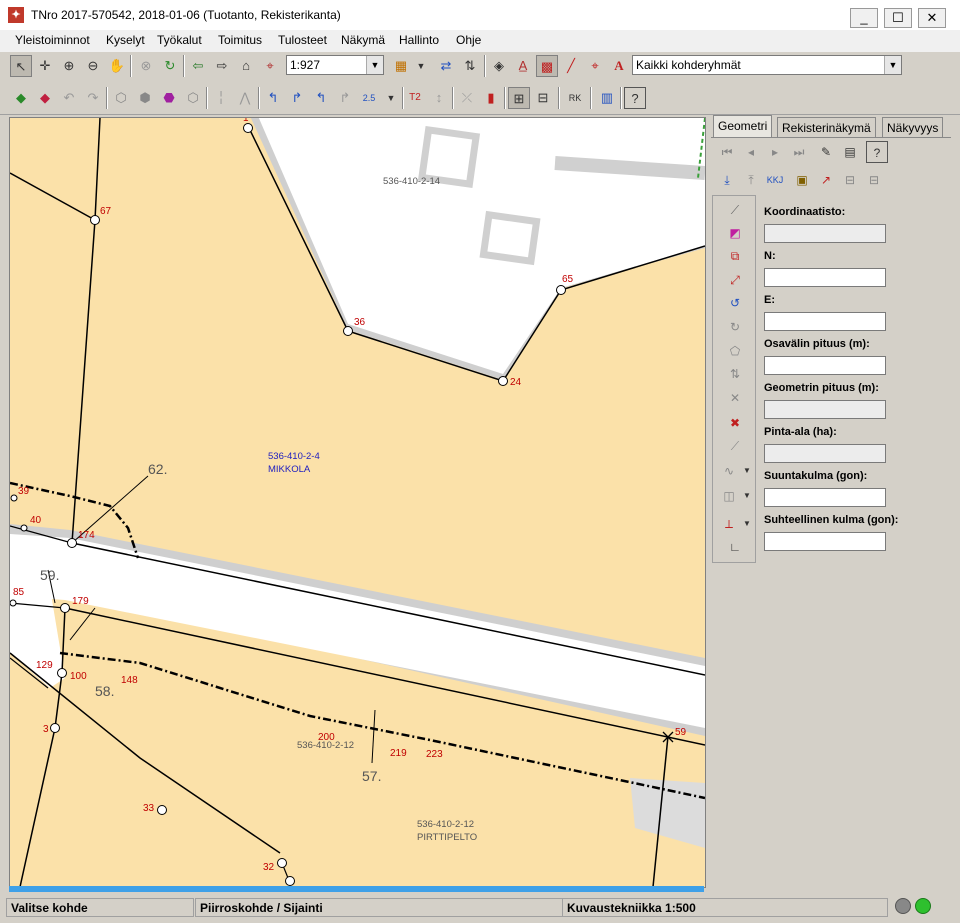  Describe the element at coordinates (467, 98) in the screenshot. I see `erase-line-icon: ⤫` at that location.